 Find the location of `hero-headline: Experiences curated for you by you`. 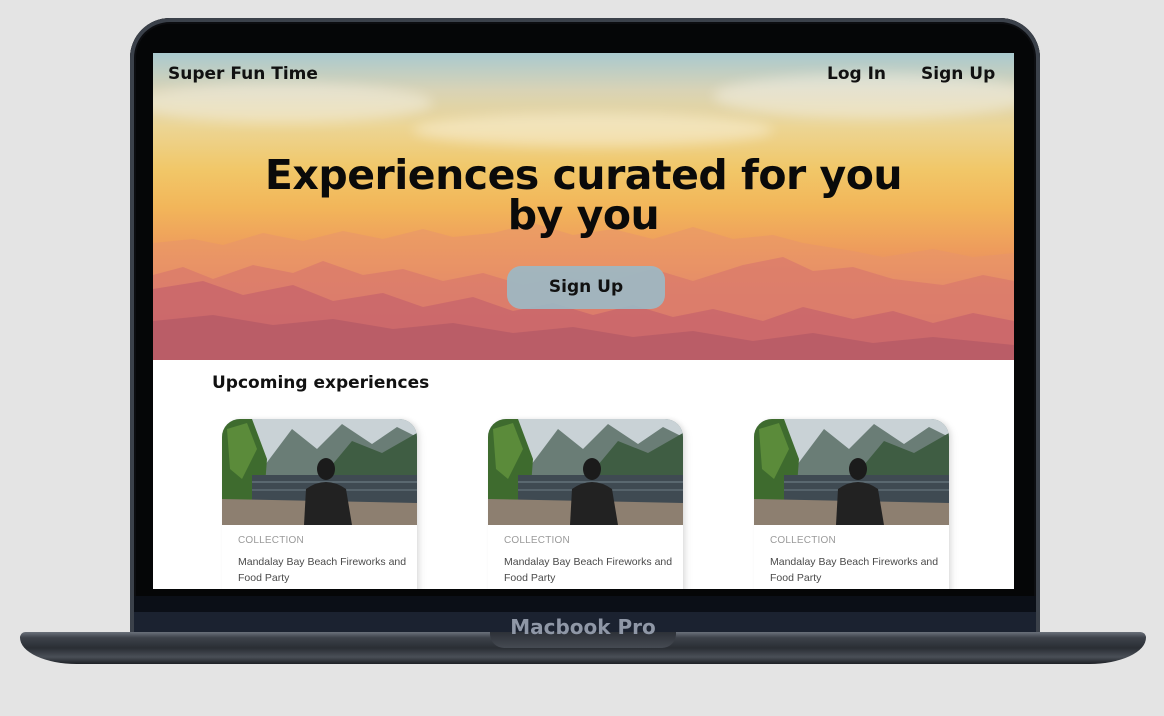

hero-headline: Experiences curated for you by you is located at coordinates (583, 195).